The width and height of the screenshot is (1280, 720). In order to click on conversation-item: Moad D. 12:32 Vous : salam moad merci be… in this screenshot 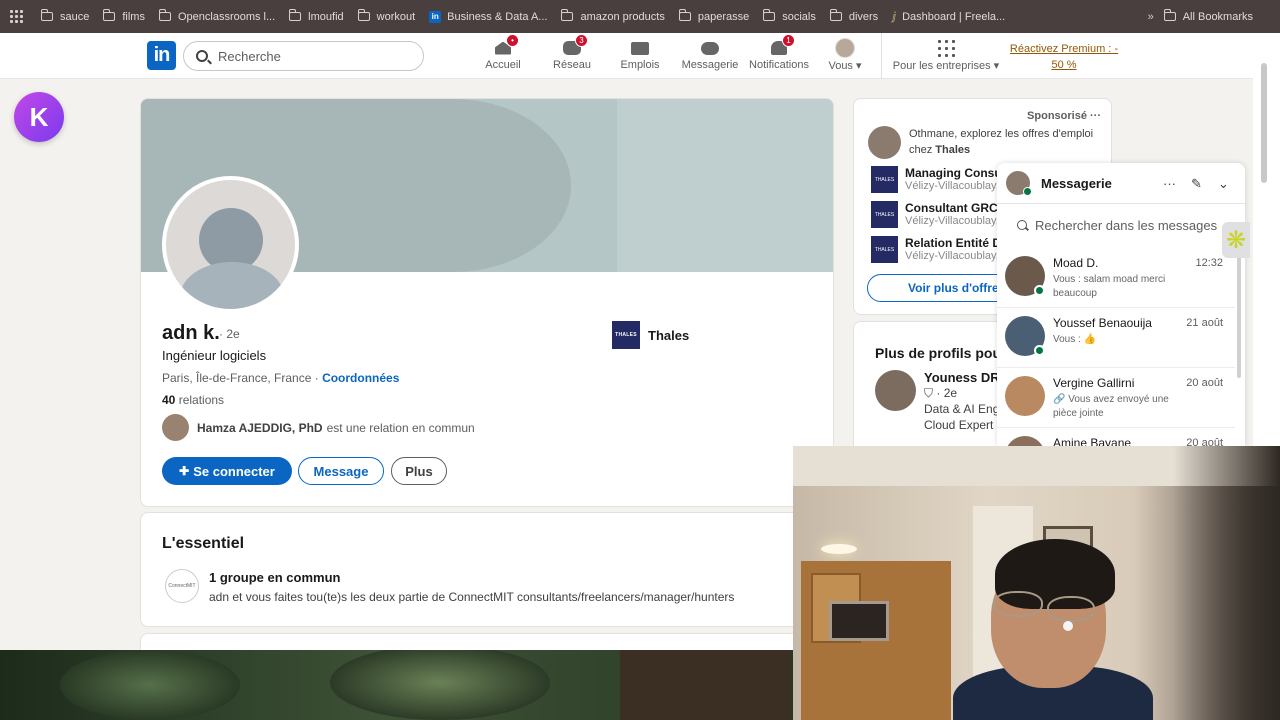, I will do `click(1116, 278)`.